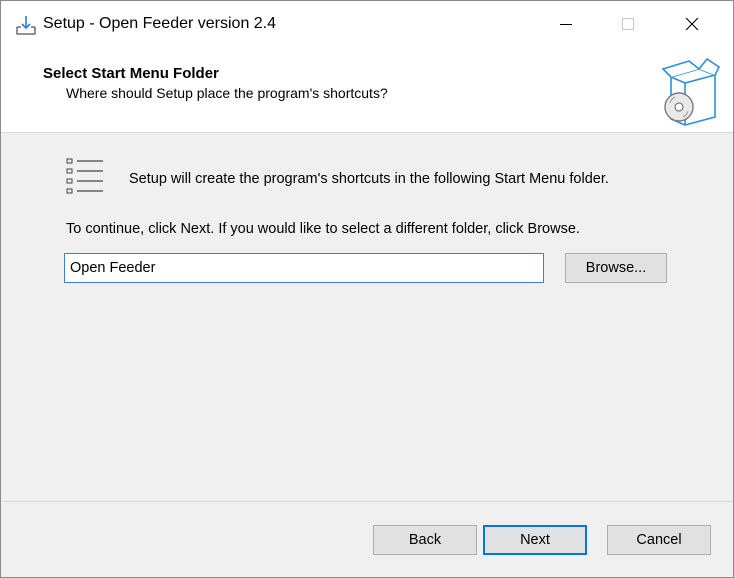 The height and width of the screenshot is (578, 734). What do you see at coordinates (367, 24) in the screenshot?
I see `title-bar: Setup - Open Feeder version 2.4` at bounding box center [367, 24].